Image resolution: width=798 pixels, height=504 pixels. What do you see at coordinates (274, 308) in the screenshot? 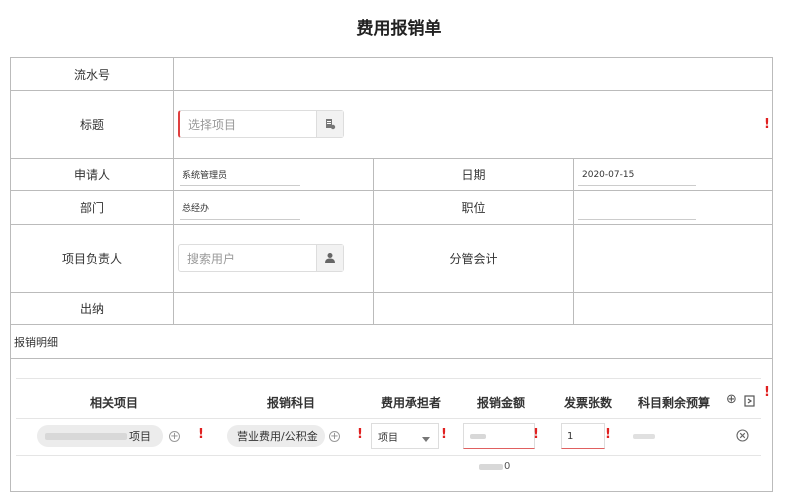
I see `cashier-value` at bounding box center [274, 308].